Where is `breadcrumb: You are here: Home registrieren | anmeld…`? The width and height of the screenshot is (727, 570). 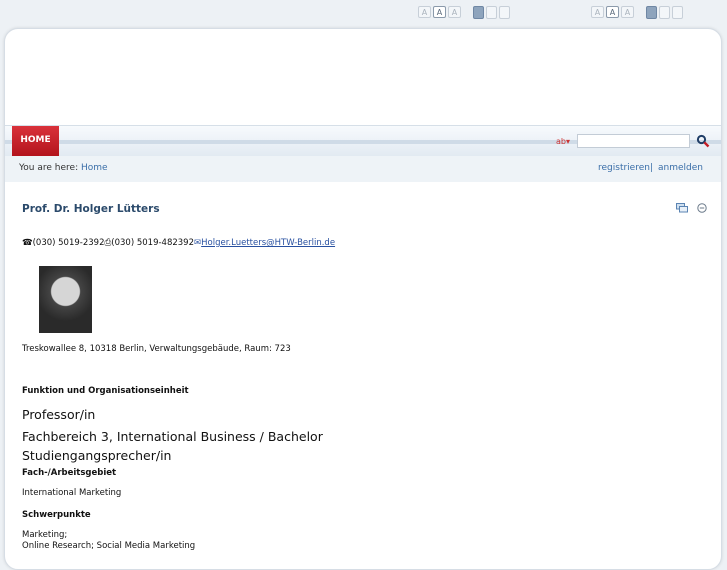
breadcrumb: You are here: Home registrieren | anmeld… is located at coordinates (363, 169).